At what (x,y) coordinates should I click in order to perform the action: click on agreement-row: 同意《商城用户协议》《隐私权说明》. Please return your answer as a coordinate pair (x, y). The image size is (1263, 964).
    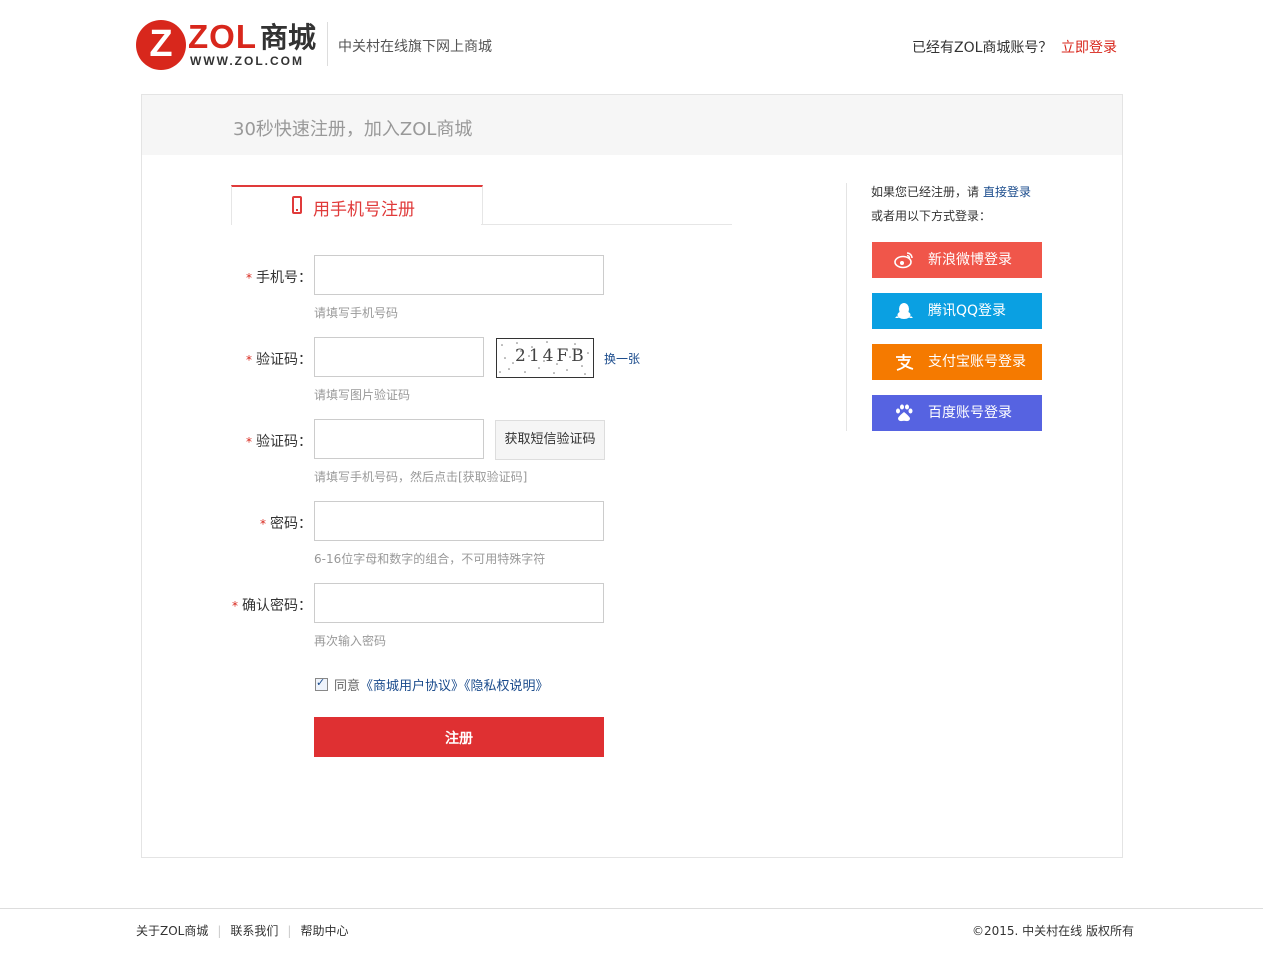
    Looking at the image, I should click on (432, 684).